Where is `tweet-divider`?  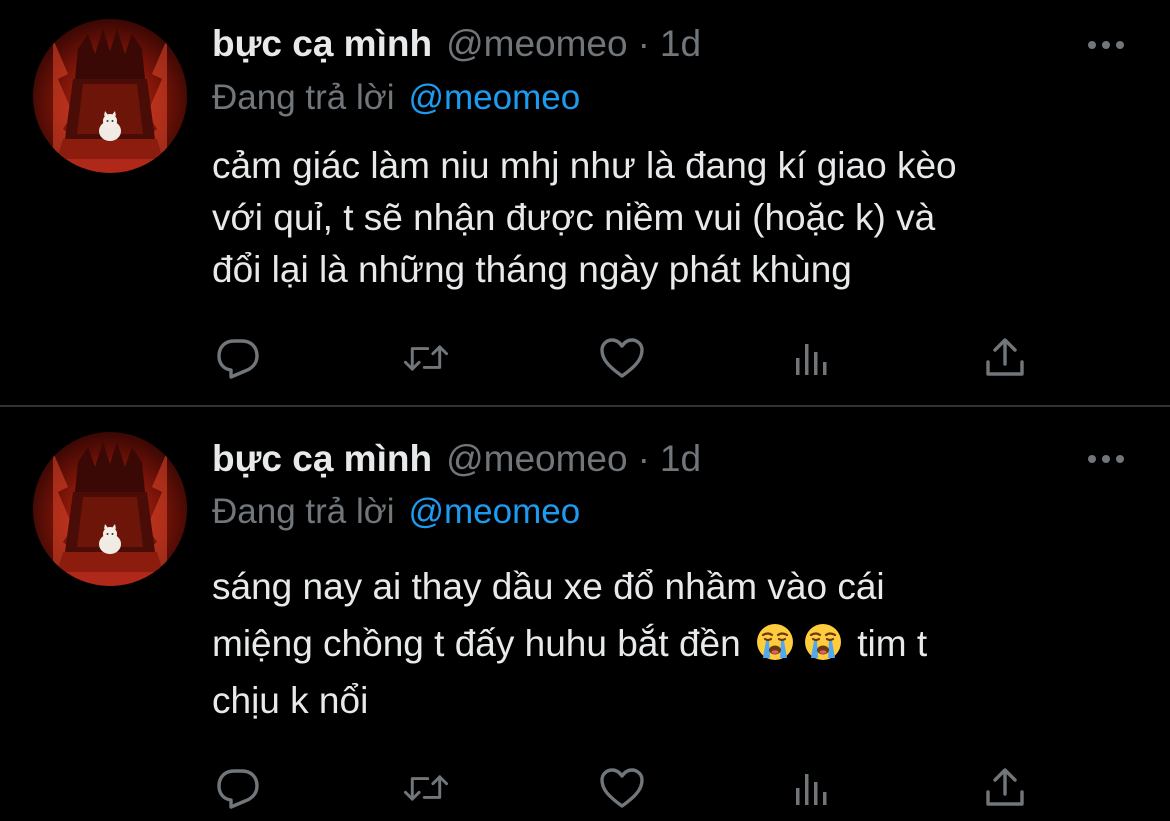 tweet-divider is located at coordinates (585, 406).